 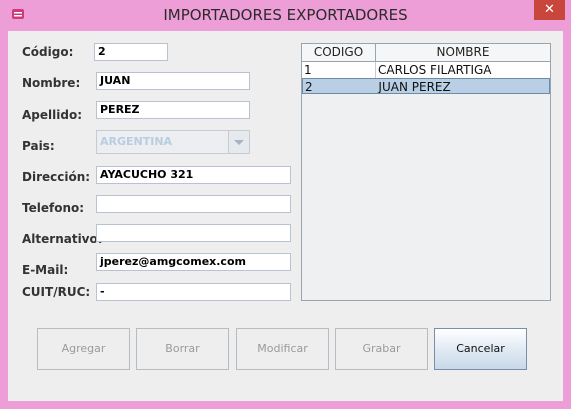 What do you see at coordinates (238, 142) in the screenshot?
I see `chevron-down-icon` at bounding box center [238, 142].